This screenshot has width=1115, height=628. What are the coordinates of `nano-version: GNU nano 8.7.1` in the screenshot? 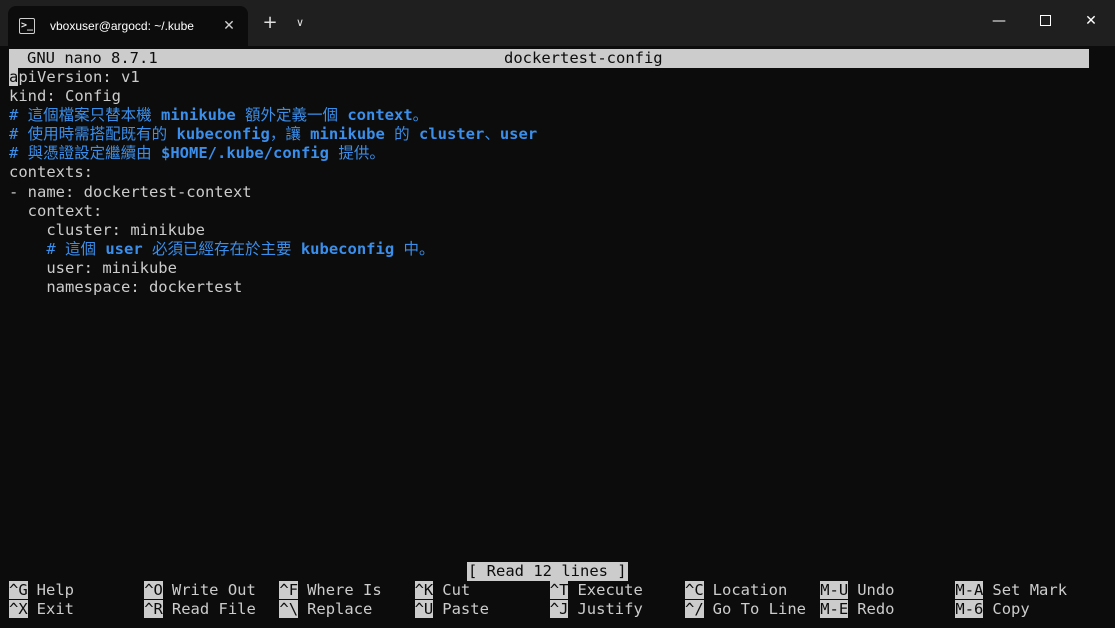 It's located at (92, 58).